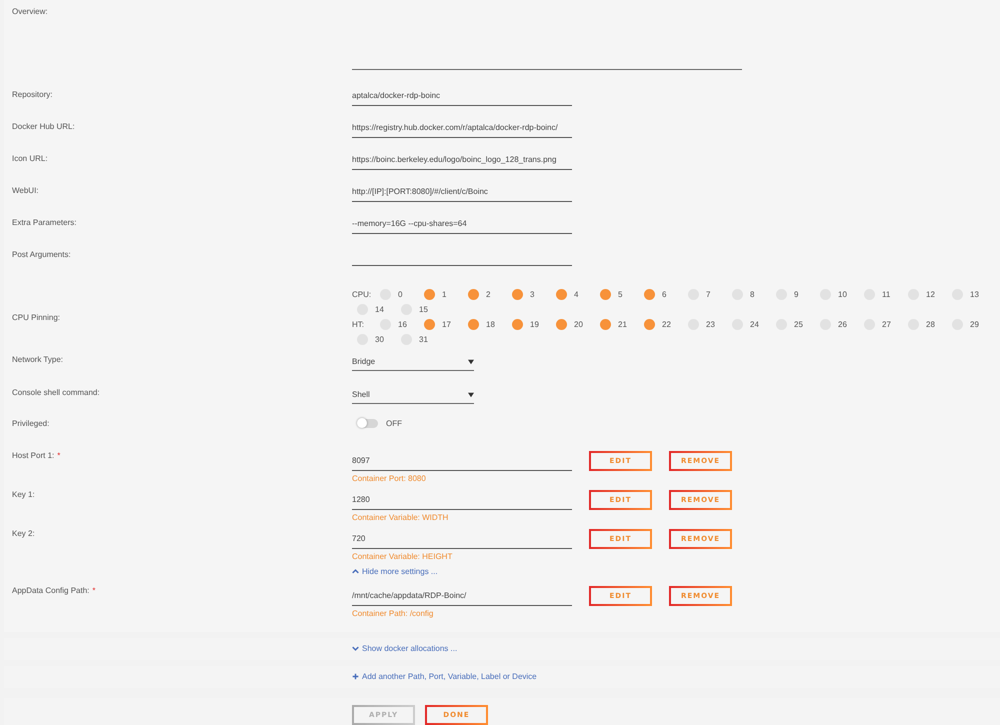  I want to click on chevron-down-icon, so click(355, 648).